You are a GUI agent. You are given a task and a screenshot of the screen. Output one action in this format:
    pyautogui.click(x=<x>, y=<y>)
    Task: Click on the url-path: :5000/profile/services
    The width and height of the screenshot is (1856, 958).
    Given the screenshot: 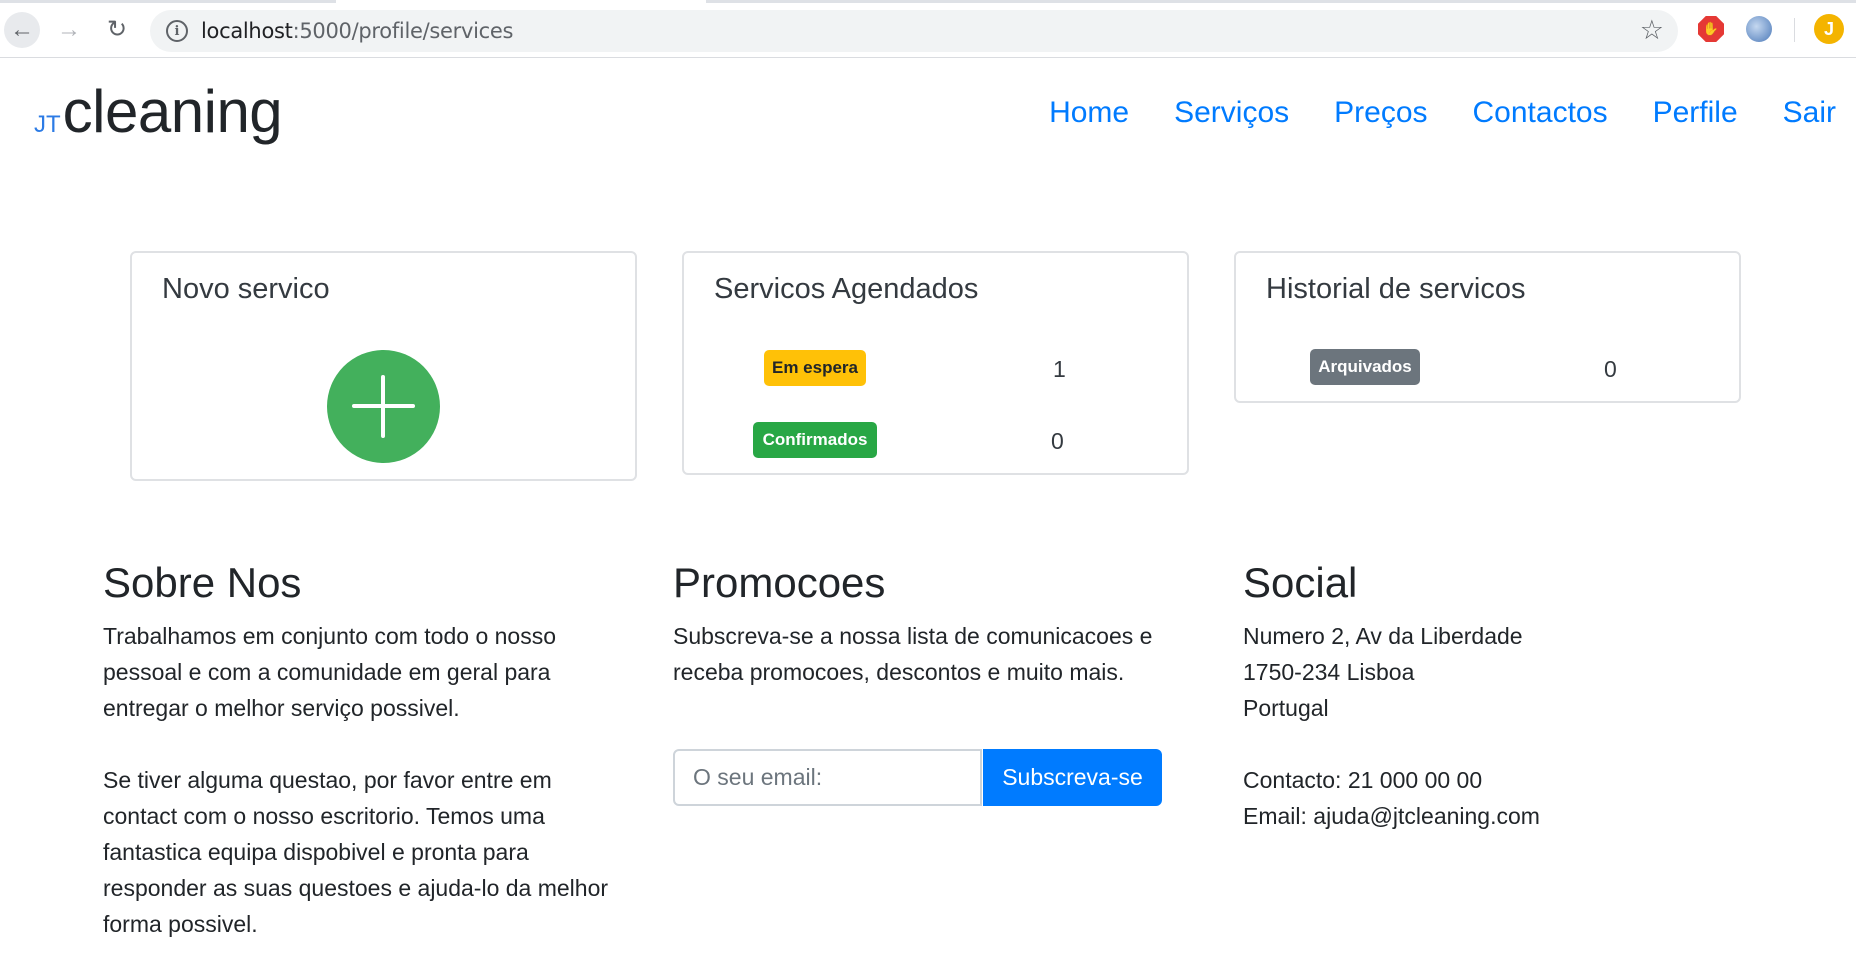 What is the action you would take?
    pyautogui.click(x=403, y=31)
    